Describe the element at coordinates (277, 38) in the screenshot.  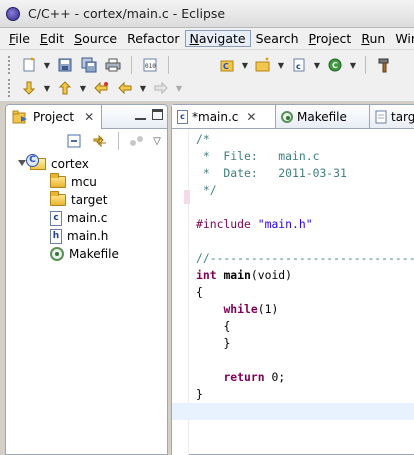
I see `menu-search: Search` at that location.